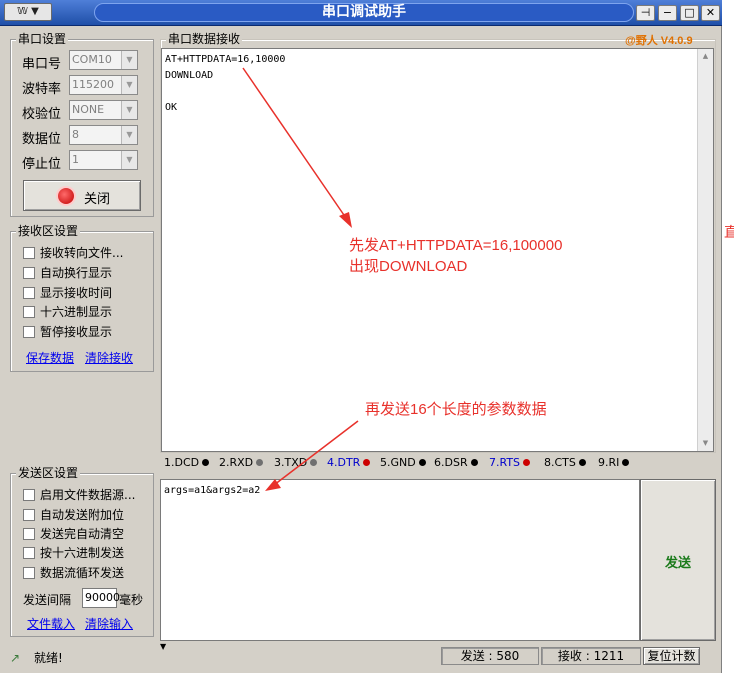 This screenshot has height=673, width=734. What do you see at coordinates (48, 473) in the screenshot?
I see `send-settings-title: 发送区设置` at bounding box center [48, 473].